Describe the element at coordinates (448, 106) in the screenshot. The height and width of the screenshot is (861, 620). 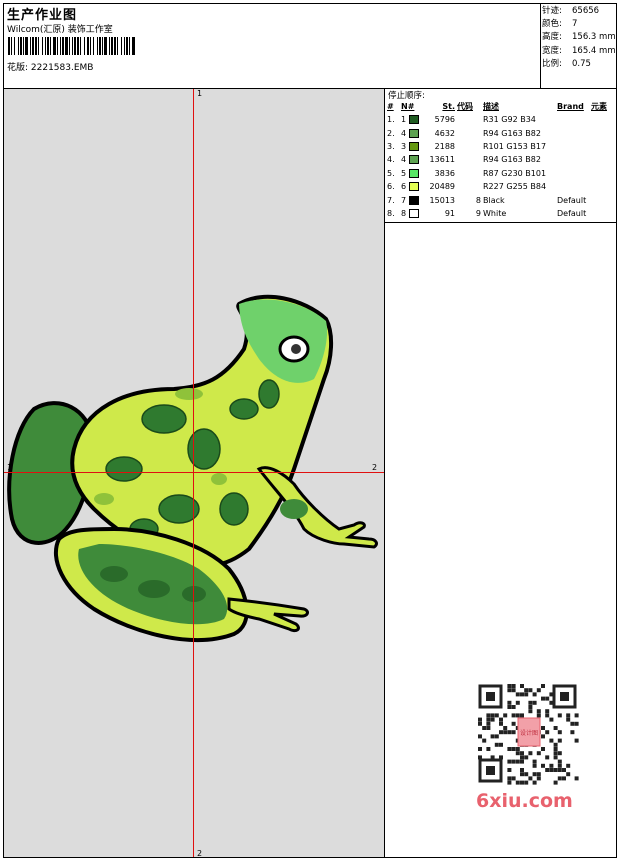
I see `col-stitches: St.` at that location.